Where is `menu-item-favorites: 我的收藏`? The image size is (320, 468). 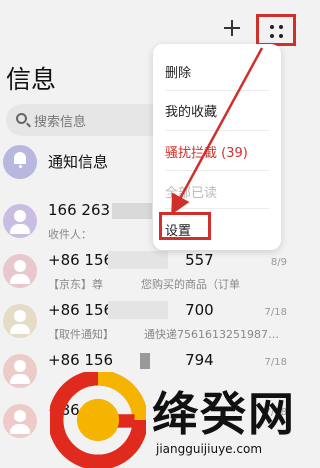
menu-item-favorites: 我的收藏 is located at coordinates (191, 110).